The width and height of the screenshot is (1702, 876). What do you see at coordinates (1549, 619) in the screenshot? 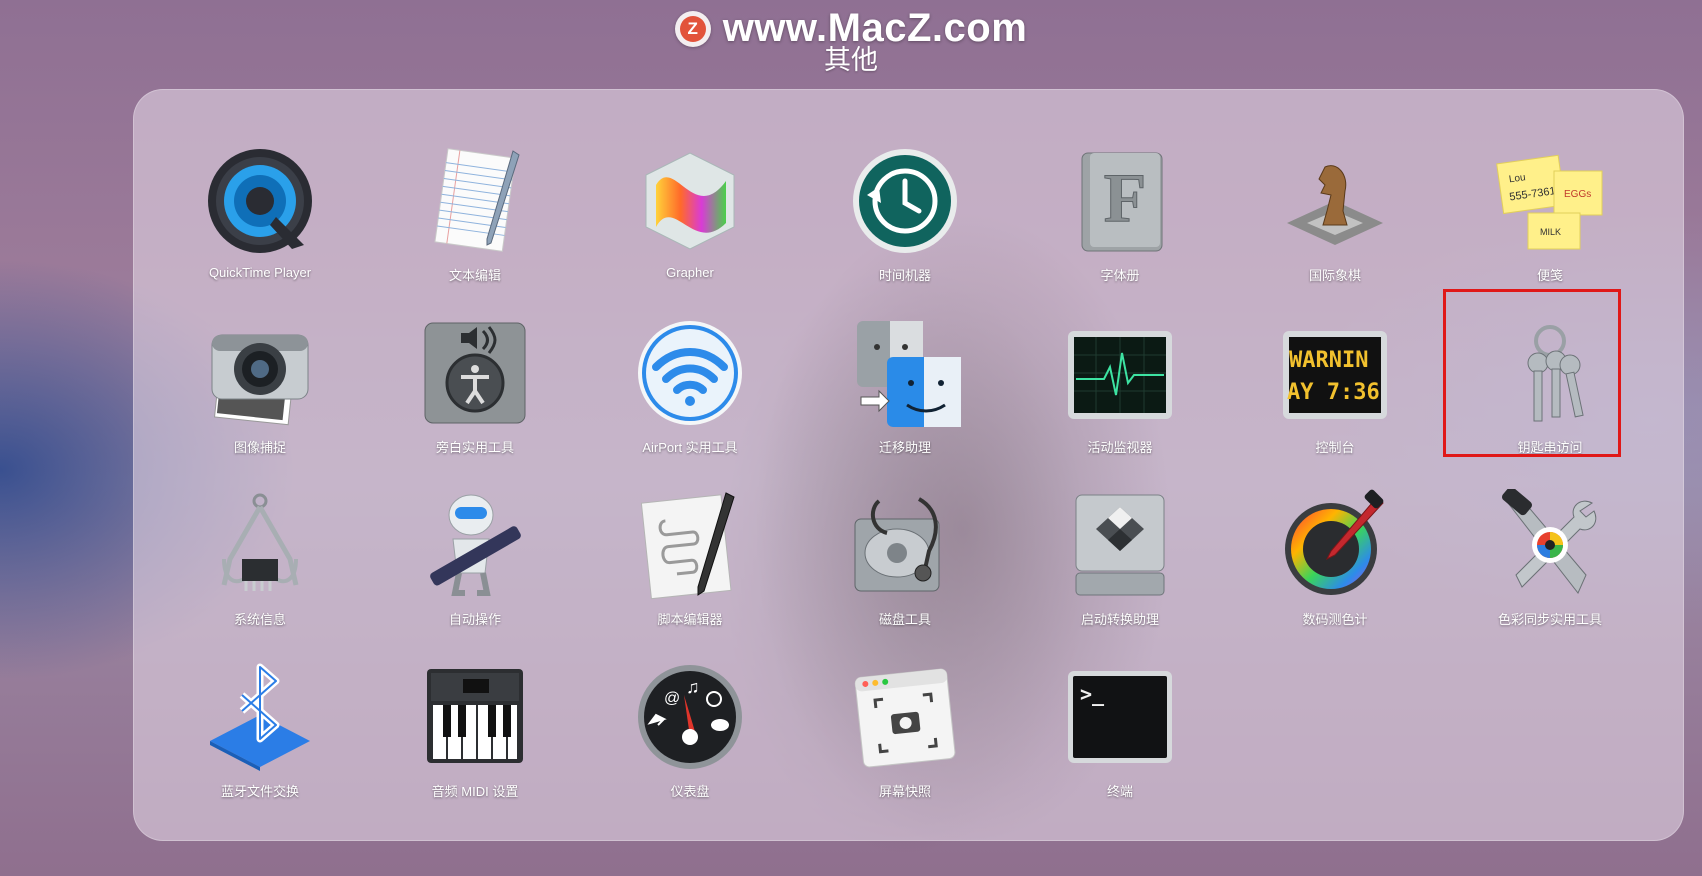
I see `app-label: 色彩同步实用工具` at bounding box center [1549, 619].